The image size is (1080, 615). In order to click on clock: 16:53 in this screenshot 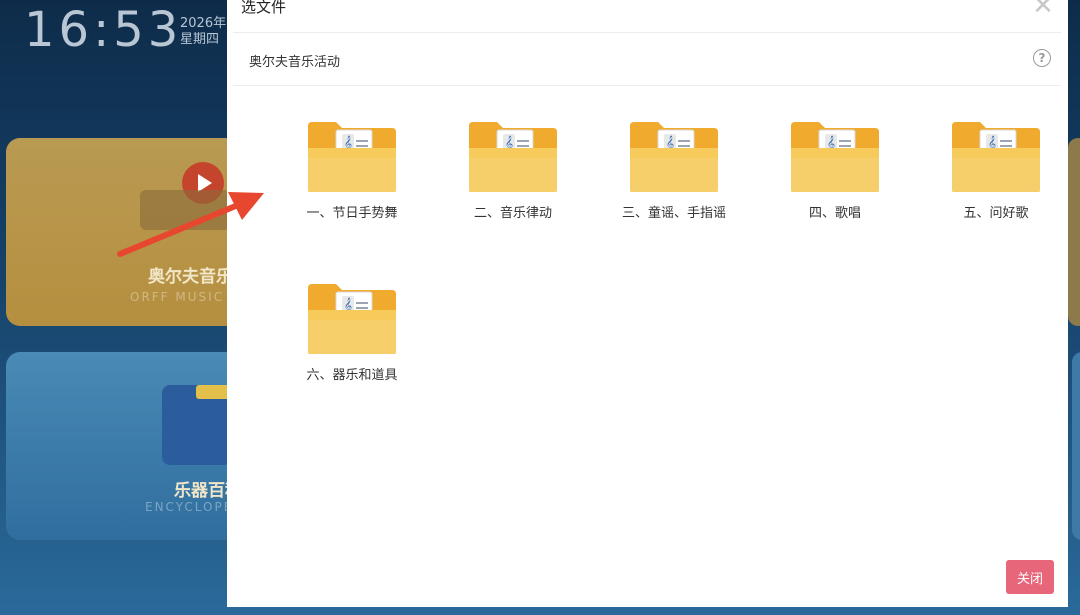, I will do `click(103, 30)`.